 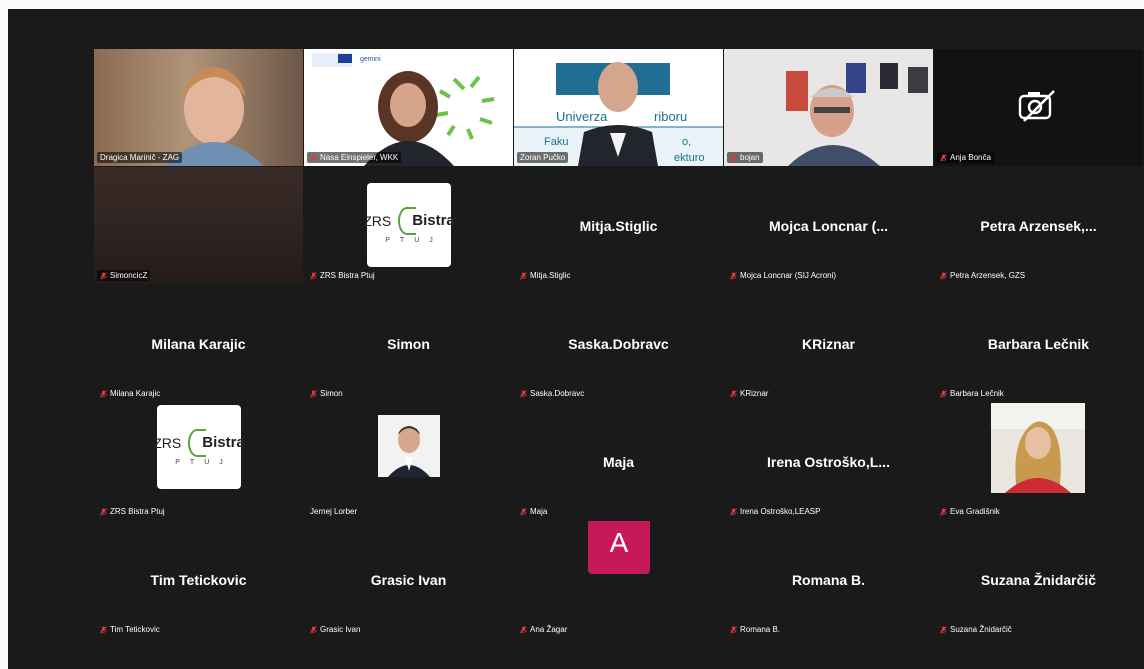 I want to click on participant-name: ZRS Bistra Ptuj, so click(x=137, y=511).